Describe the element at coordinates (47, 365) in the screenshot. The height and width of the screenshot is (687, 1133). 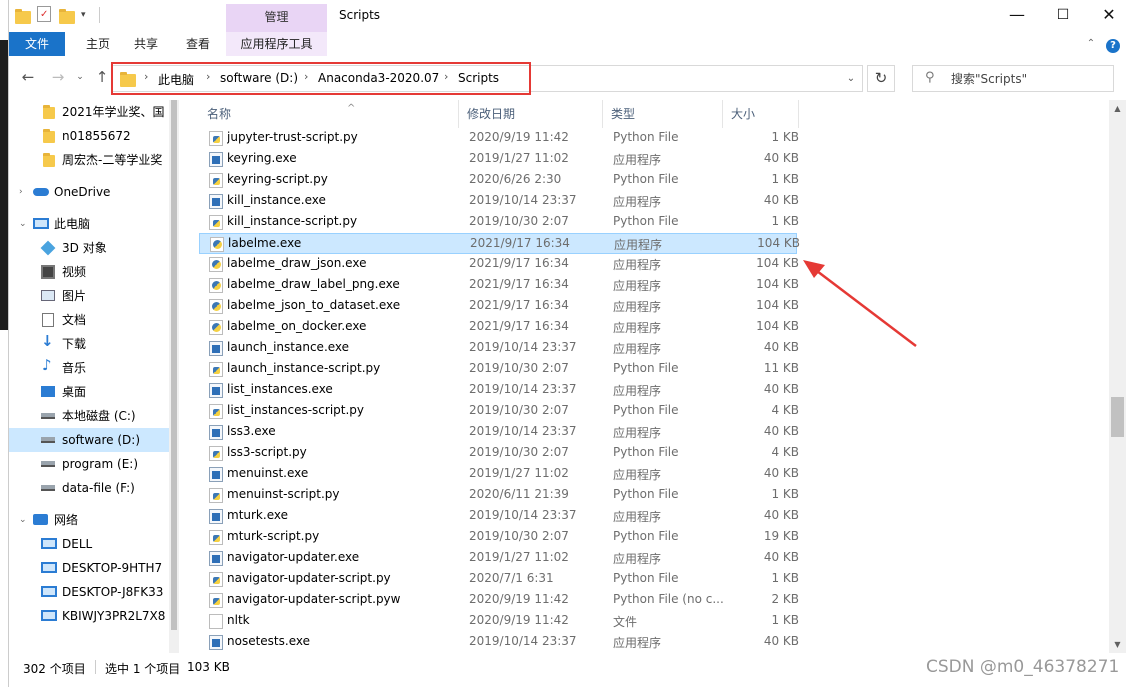
I see `music-icon: ♪` at that location.